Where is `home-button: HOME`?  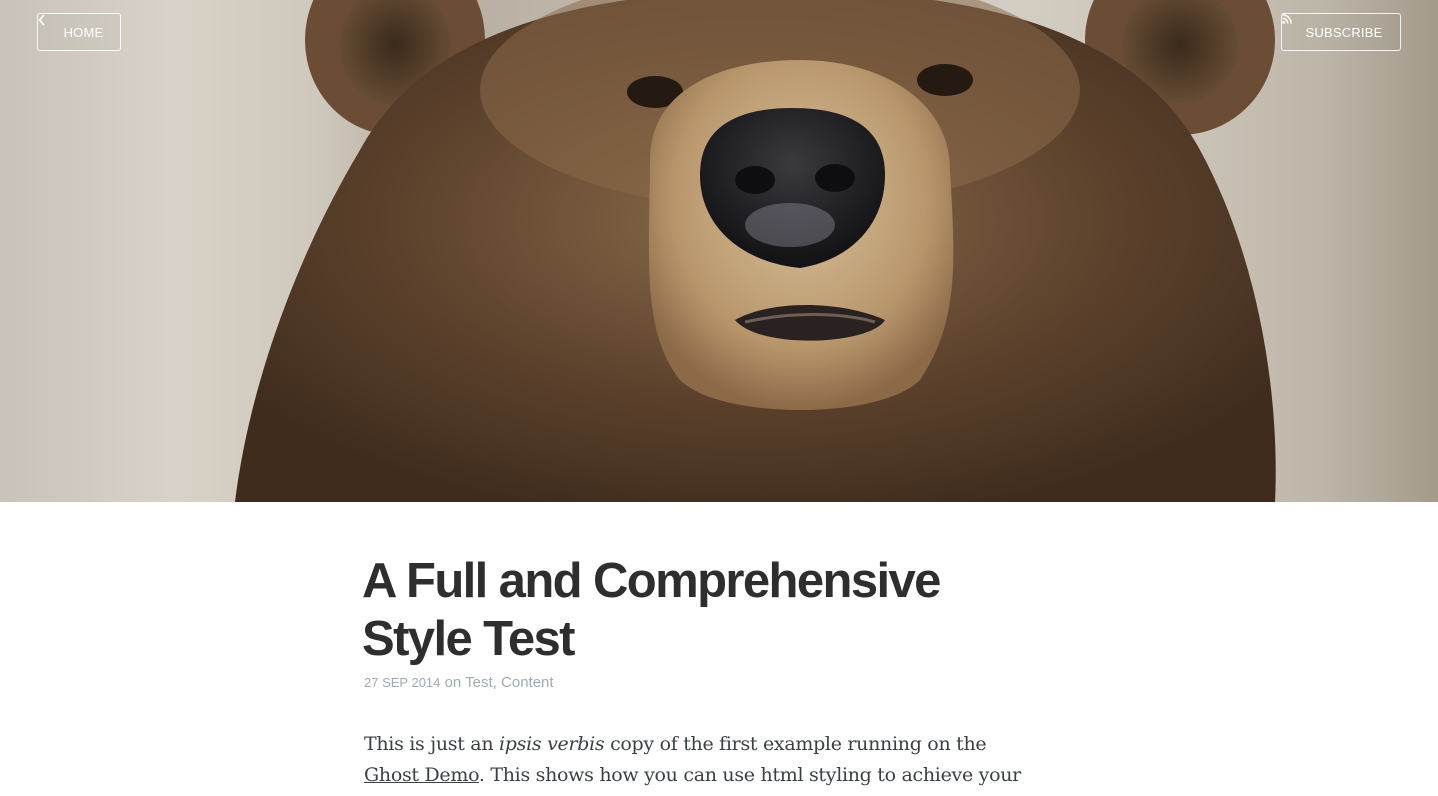
home-button: HOME is located at coordinates (79, 32).